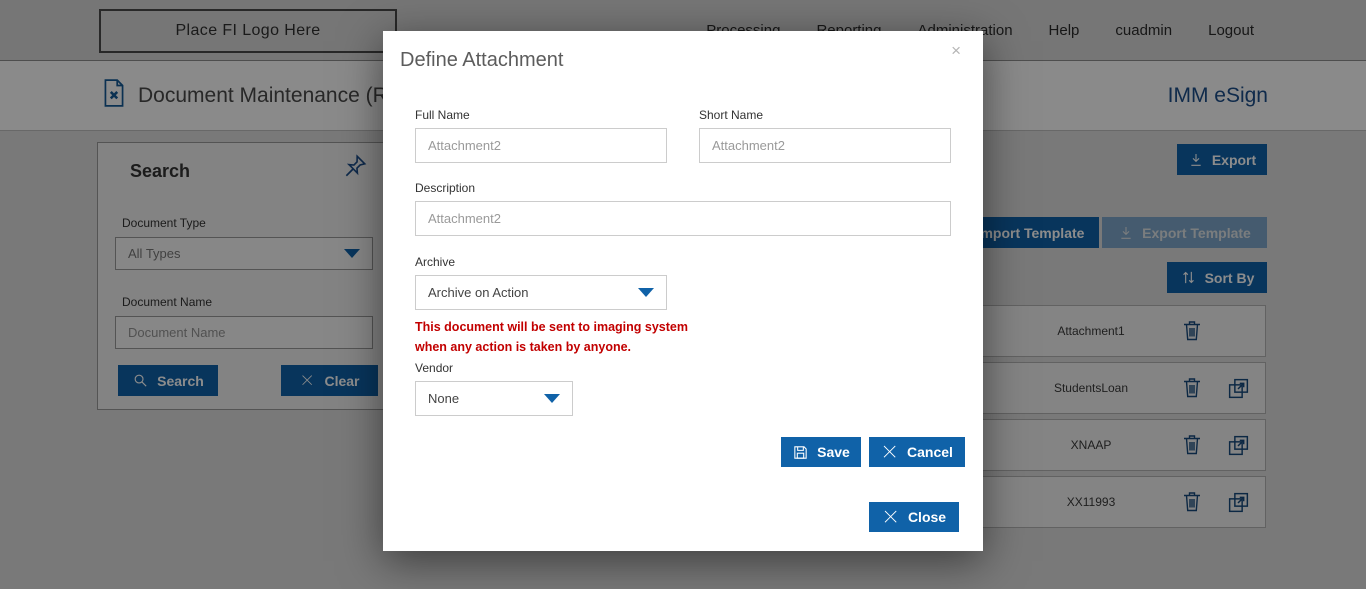  Describe the element at coordinates (956, 50) in the screenshot. I see `modal-close-icon: ×` at that location.